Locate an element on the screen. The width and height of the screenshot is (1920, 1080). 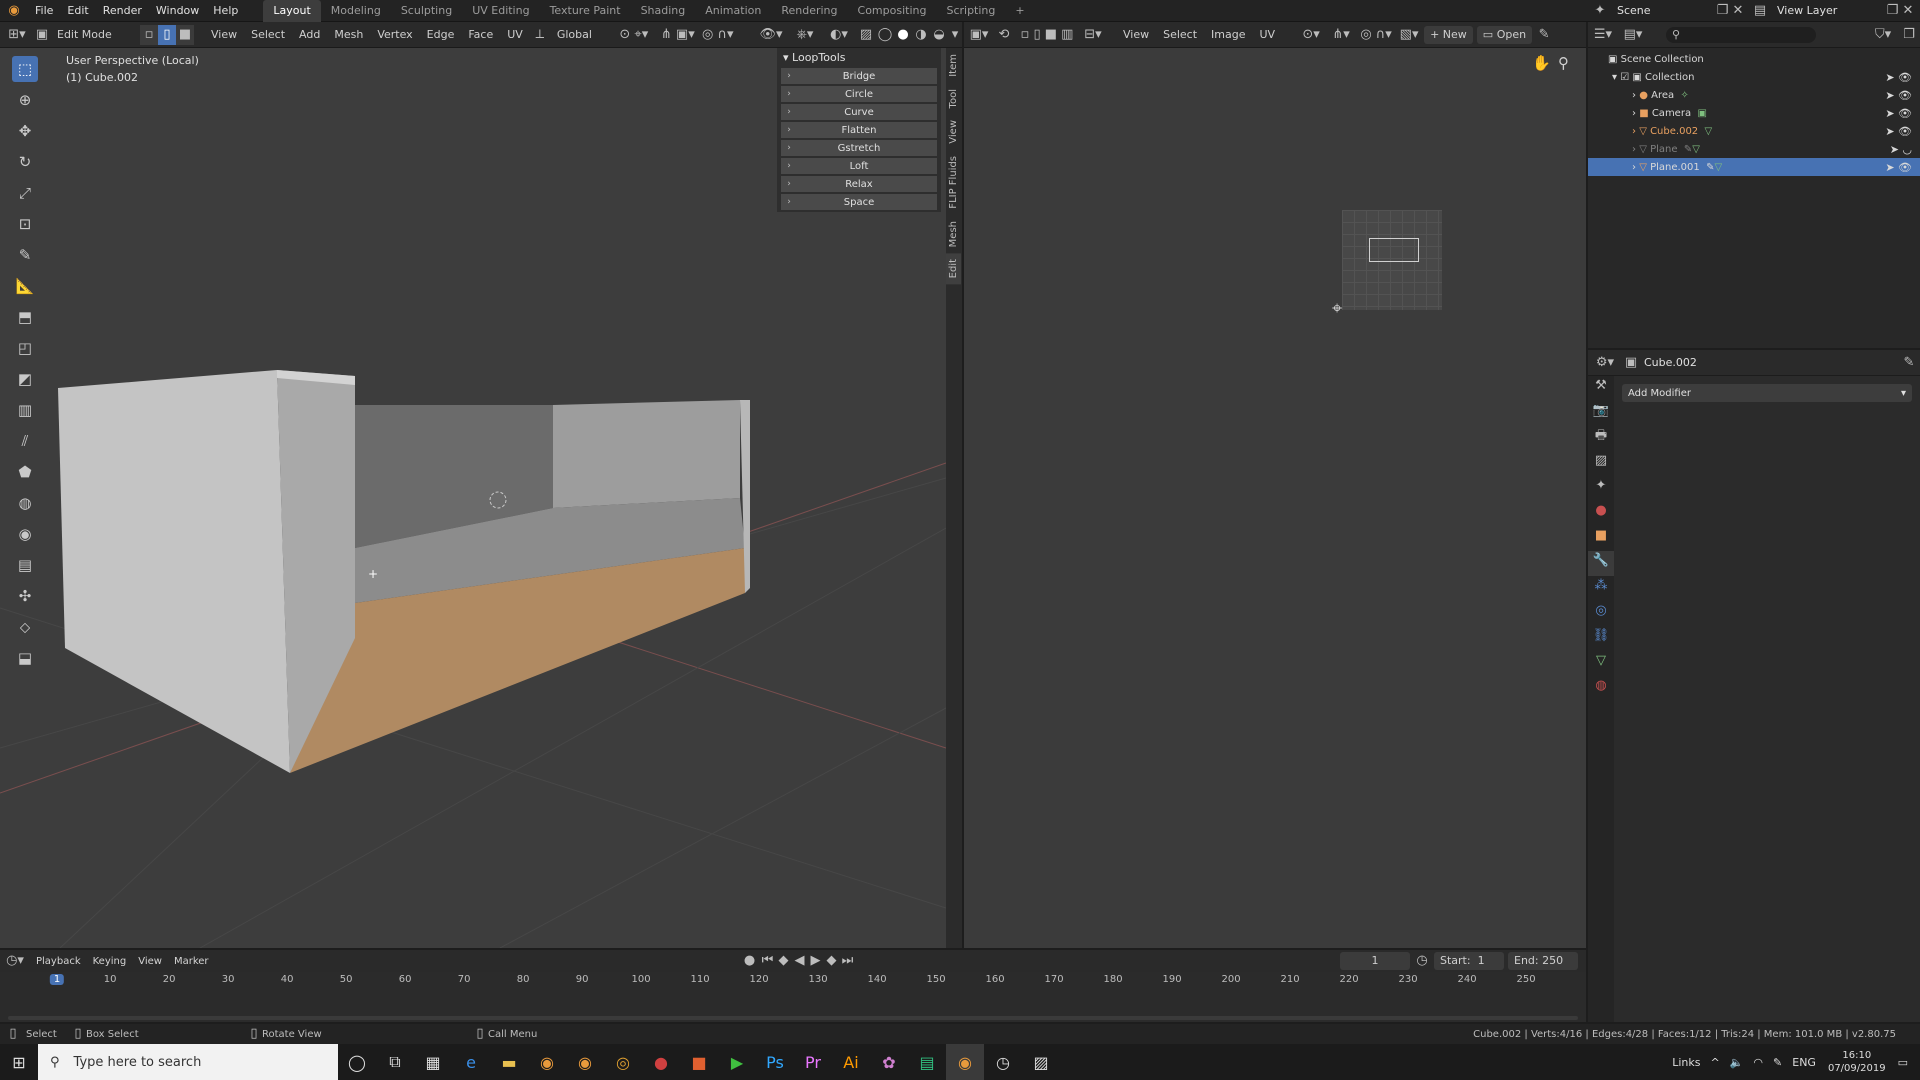
edge-browser-icon: e is located at coordinates (471, 1062).